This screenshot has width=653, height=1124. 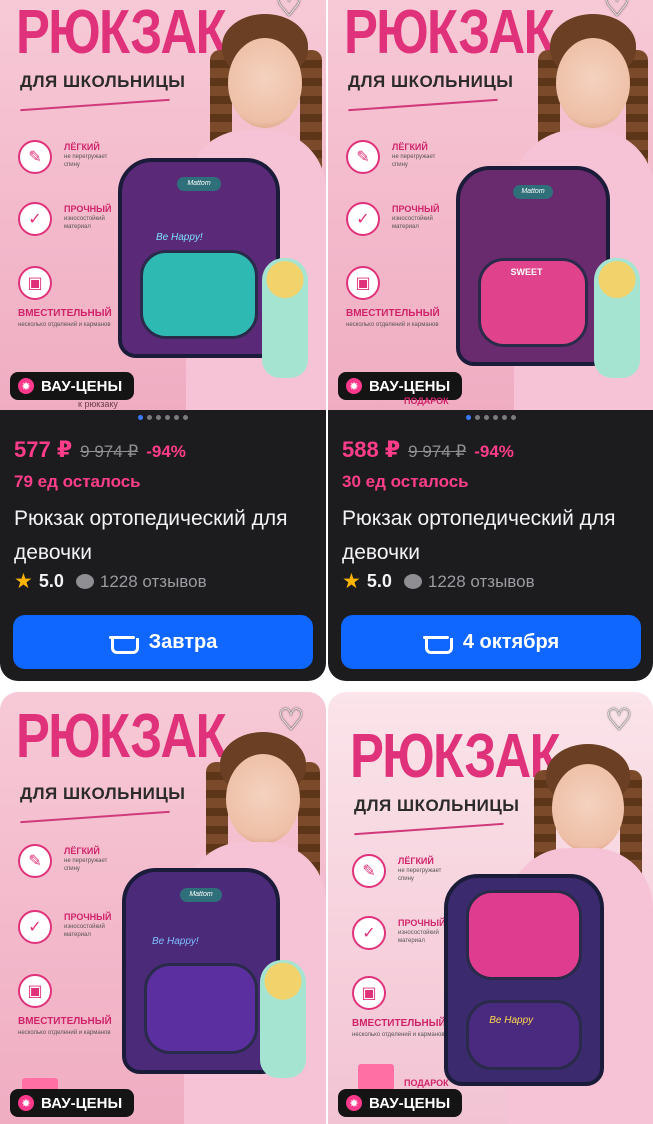 What do you see at coordinates (51, 581) in the screenshot?
I see `rating-value: 5.0` at bounding box center [51, 581].